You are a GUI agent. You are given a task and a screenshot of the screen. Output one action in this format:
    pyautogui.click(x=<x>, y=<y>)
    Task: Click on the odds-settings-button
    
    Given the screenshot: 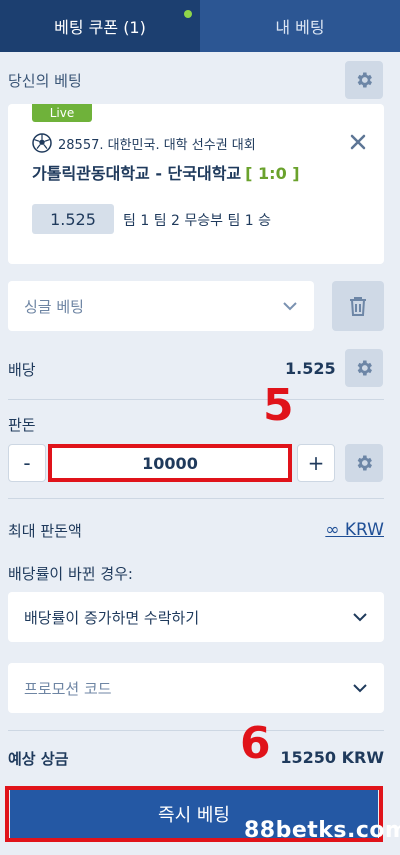 What is the action you would take?
    pyautogui.click(x=364, y=368)
    